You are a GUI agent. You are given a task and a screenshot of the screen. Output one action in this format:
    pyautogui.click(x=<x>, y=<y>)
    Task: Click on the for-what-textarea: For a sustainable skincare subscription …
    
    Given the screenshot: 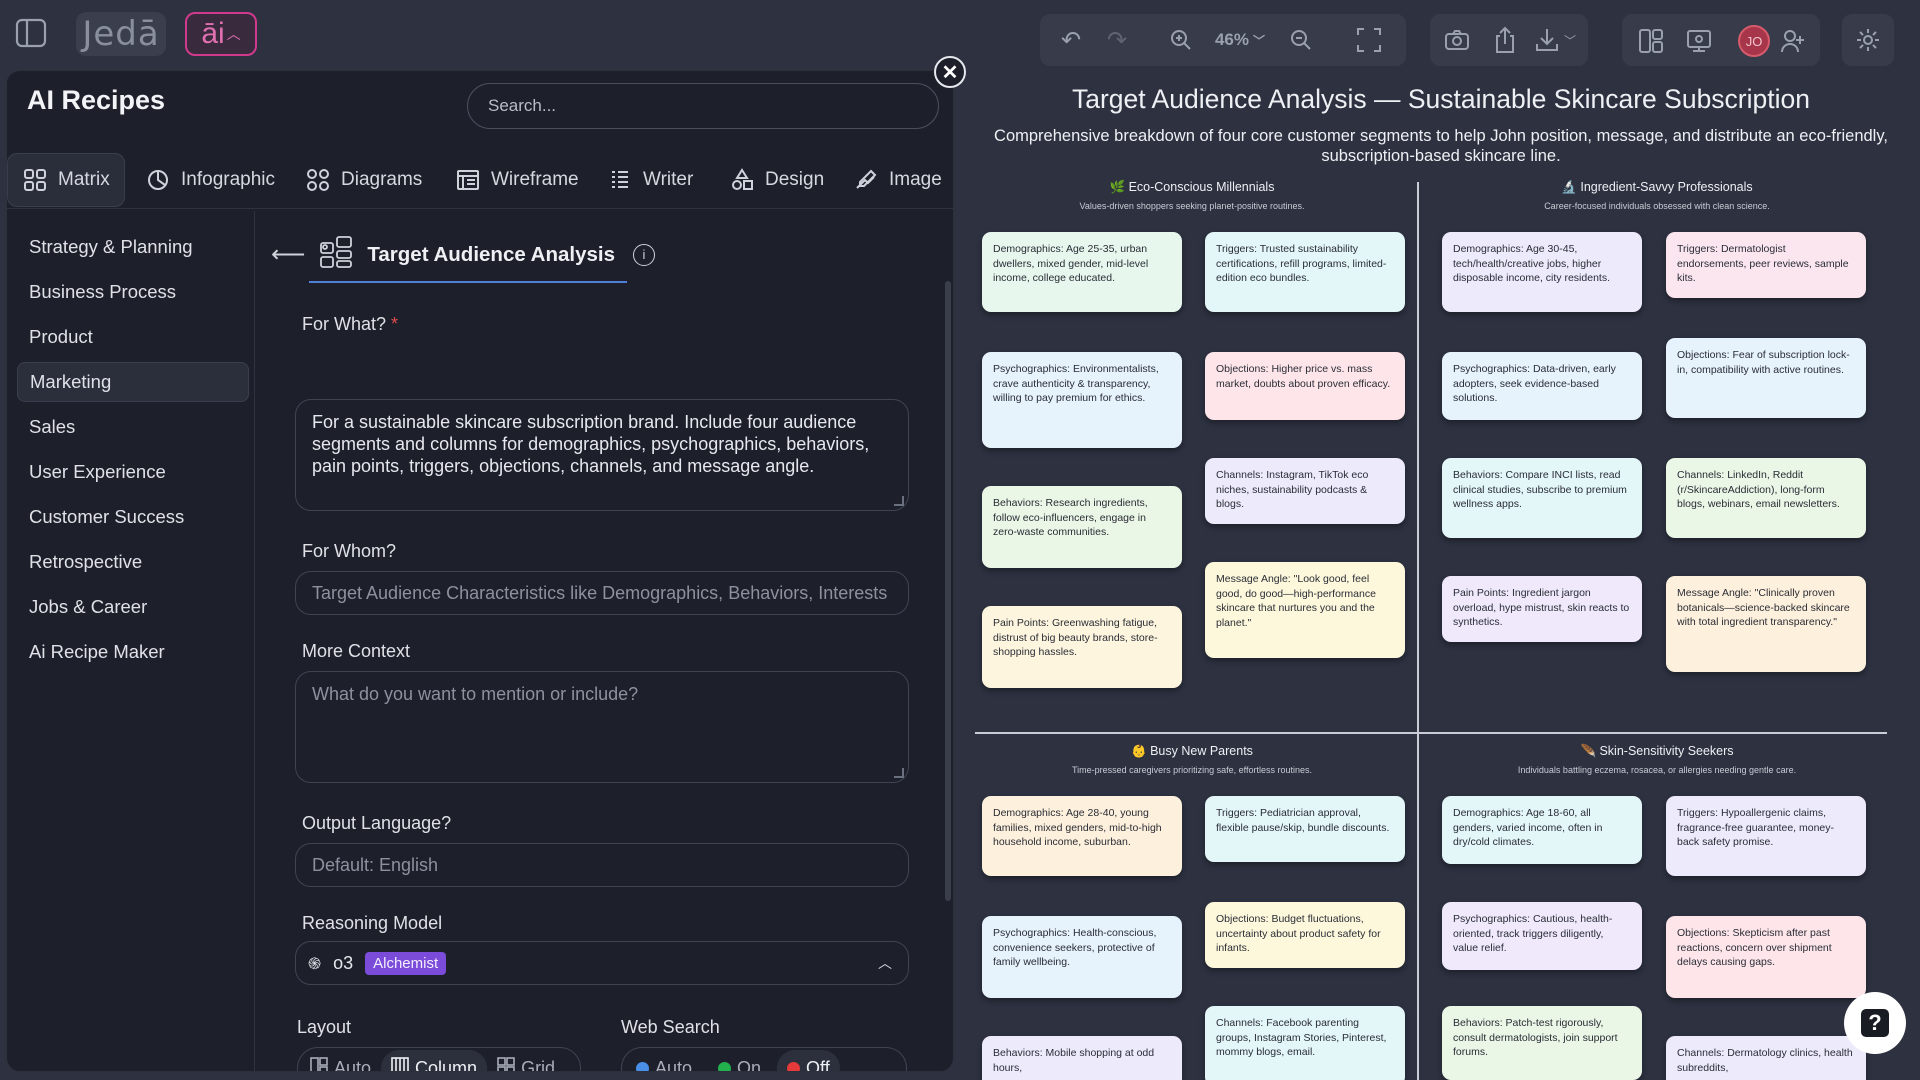 What is the action you would take?
    pyautogui.click(x=602, y=455)
    